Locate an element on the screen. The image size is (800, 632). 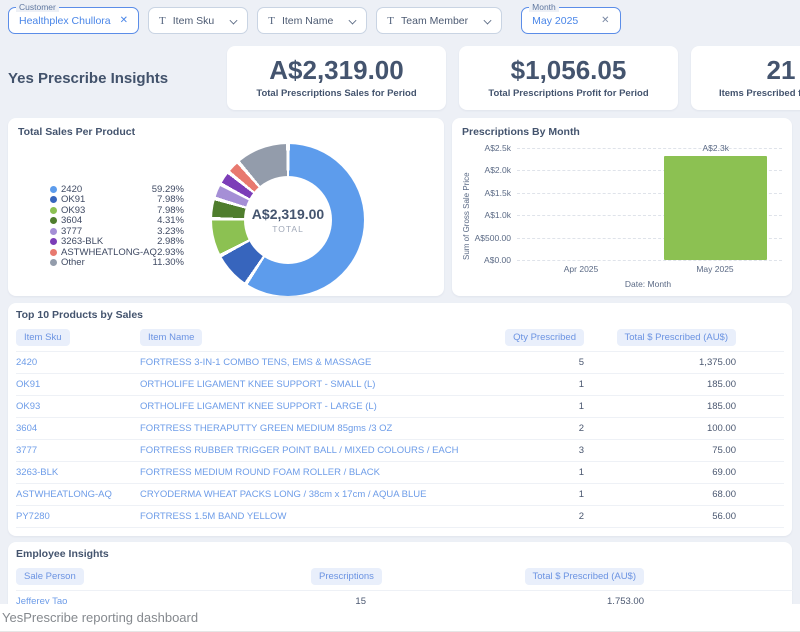
col-prescriptions: Prescriptions is located at coordinates (346, 576).